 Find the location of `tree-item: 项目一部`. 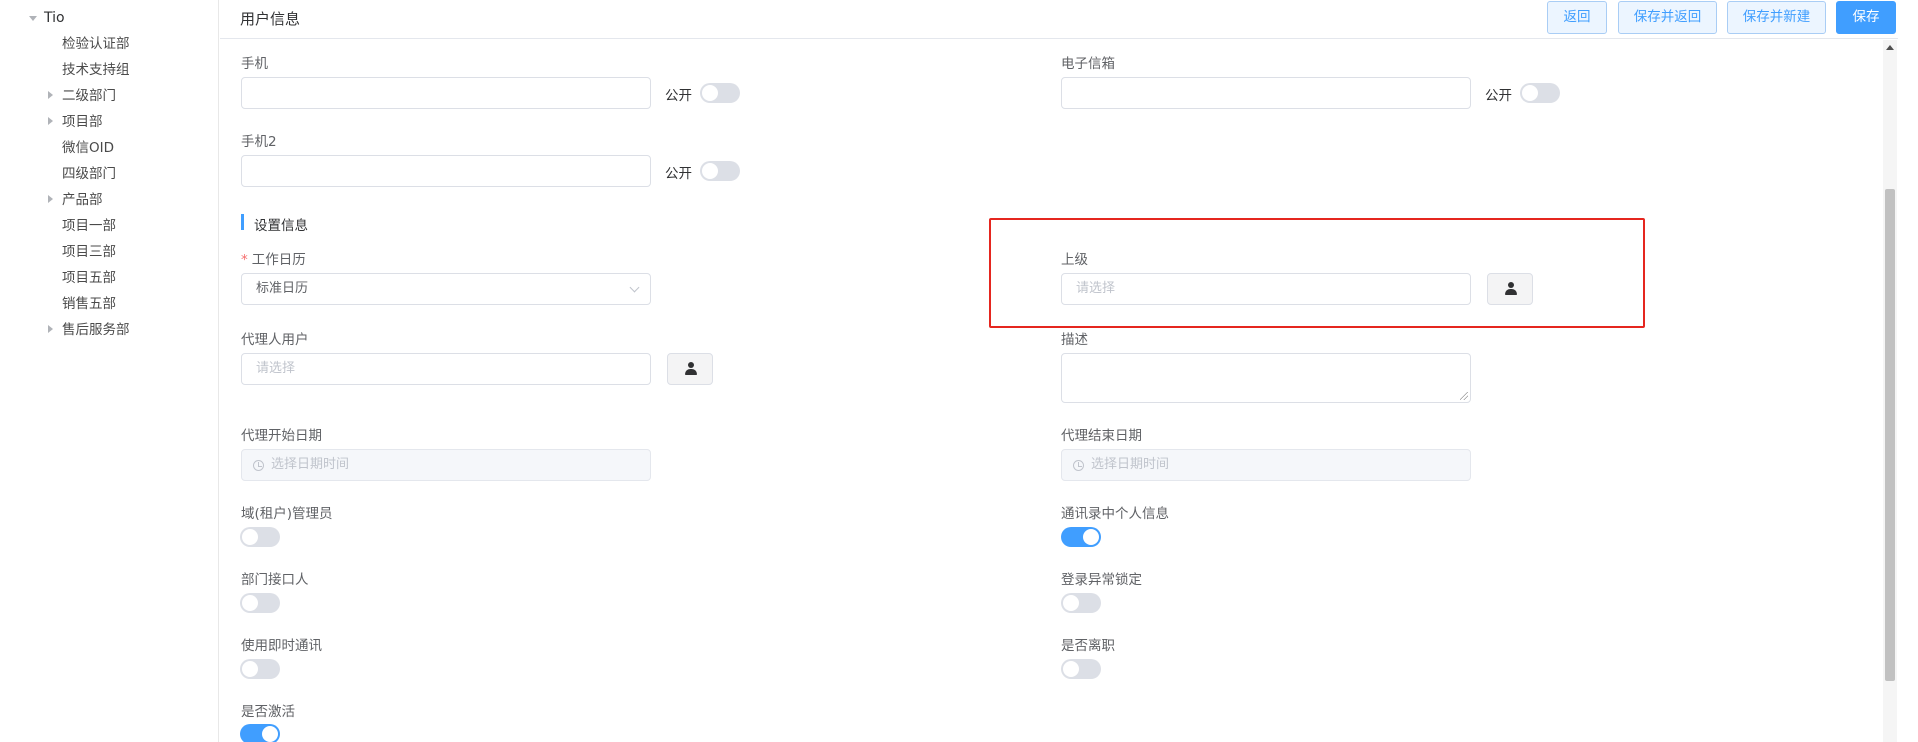

tree-item: 项目一部 is located at coordinates (89, 226).